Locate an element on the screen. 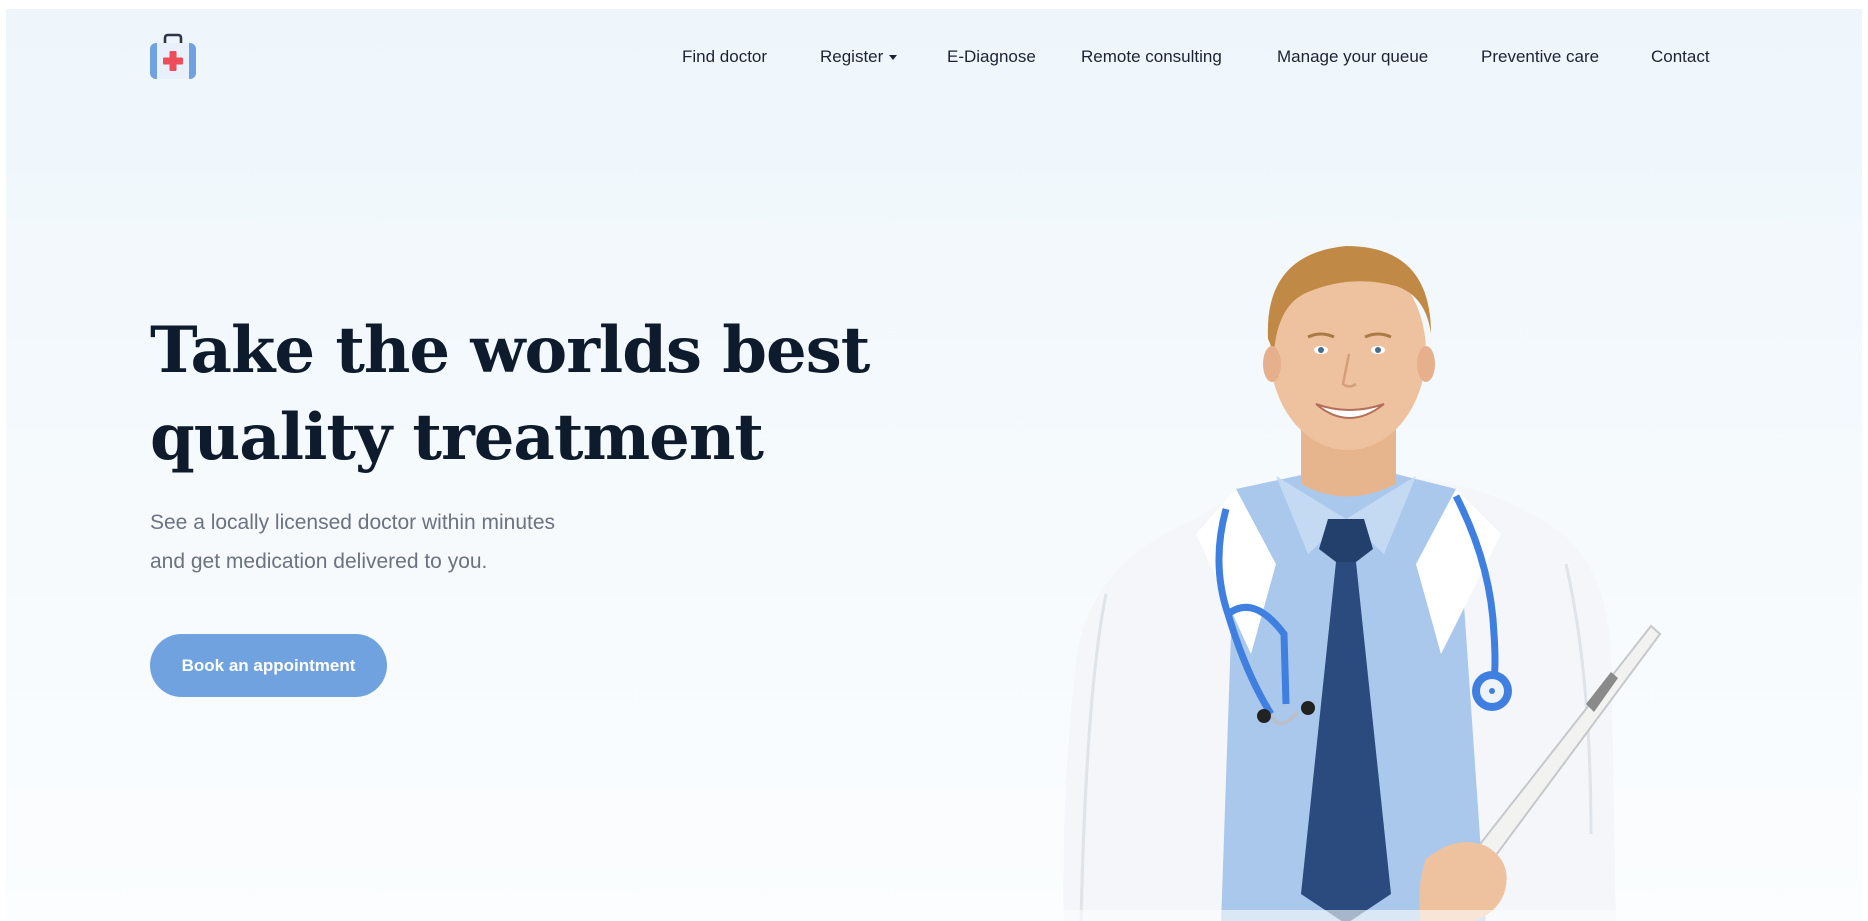  nav-find-doctor: Find doctor is located at coordinates (724, 57).